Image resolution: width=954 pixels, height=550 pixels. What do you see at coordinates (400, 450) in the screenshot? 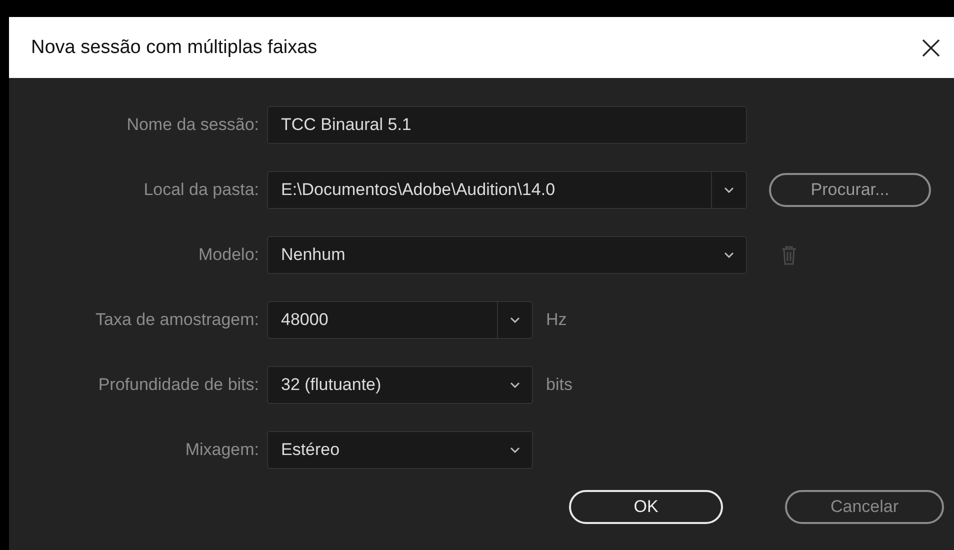
I see `dropdown-field: Estéreo` at bounding box center [400, 450].